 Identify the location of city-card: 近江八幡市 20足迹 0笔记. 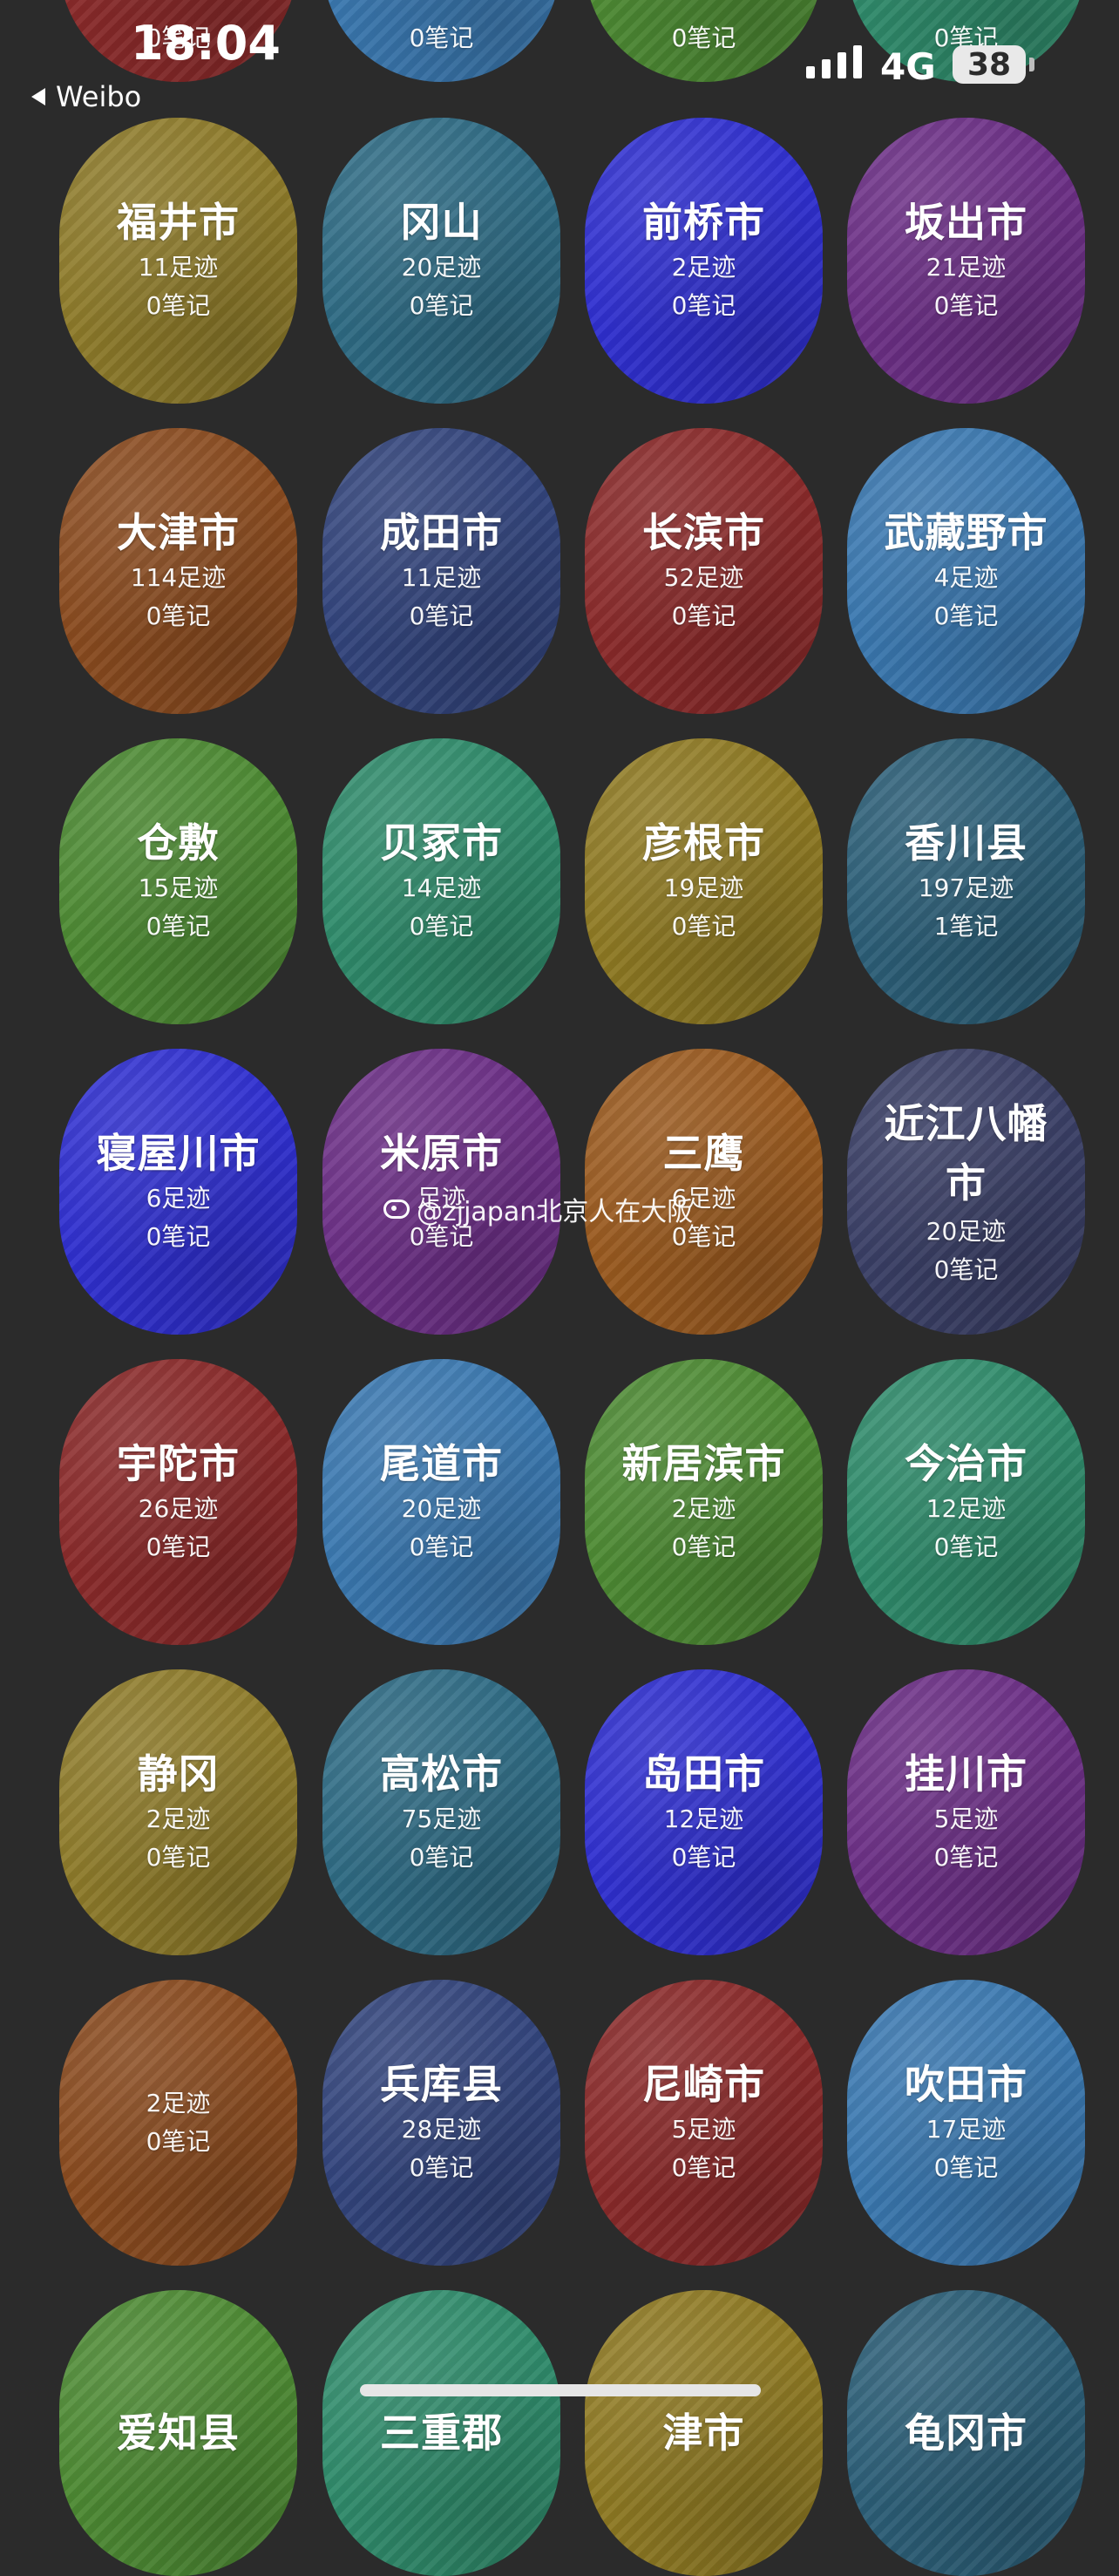
(966, 1192).